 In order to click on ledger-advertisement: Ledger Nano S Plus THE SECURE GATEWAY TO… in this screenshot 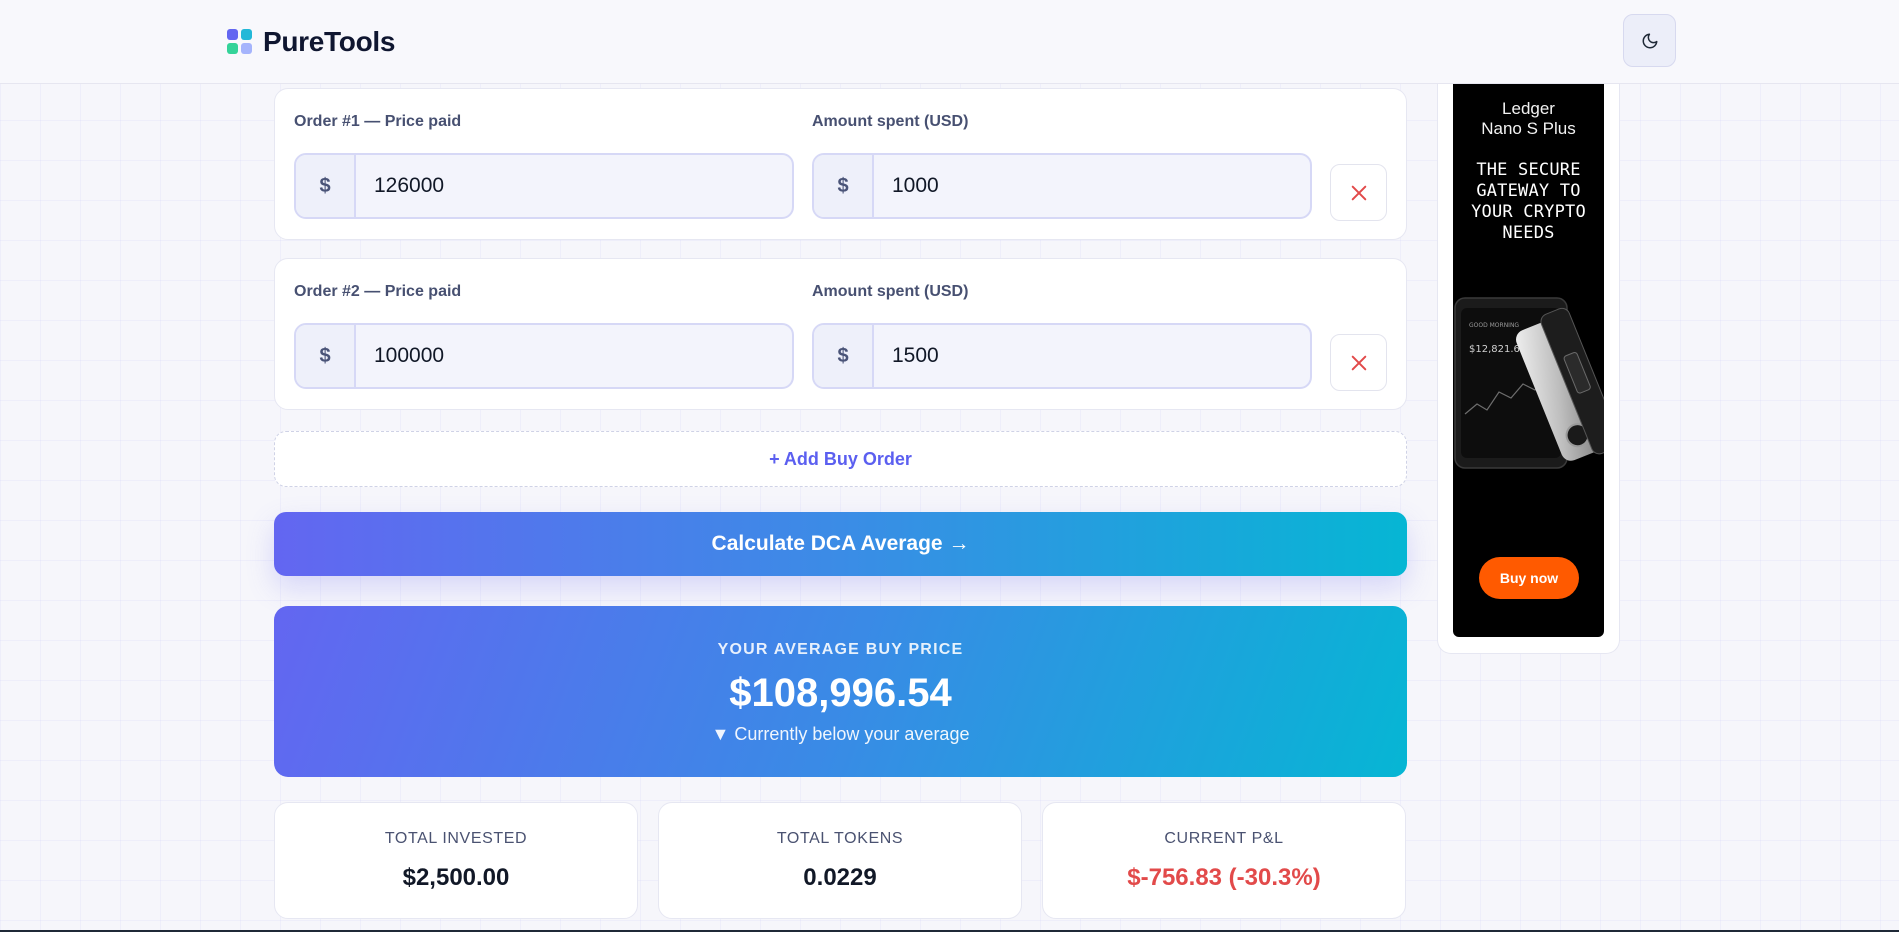, I will do `click(1528, 360)`.